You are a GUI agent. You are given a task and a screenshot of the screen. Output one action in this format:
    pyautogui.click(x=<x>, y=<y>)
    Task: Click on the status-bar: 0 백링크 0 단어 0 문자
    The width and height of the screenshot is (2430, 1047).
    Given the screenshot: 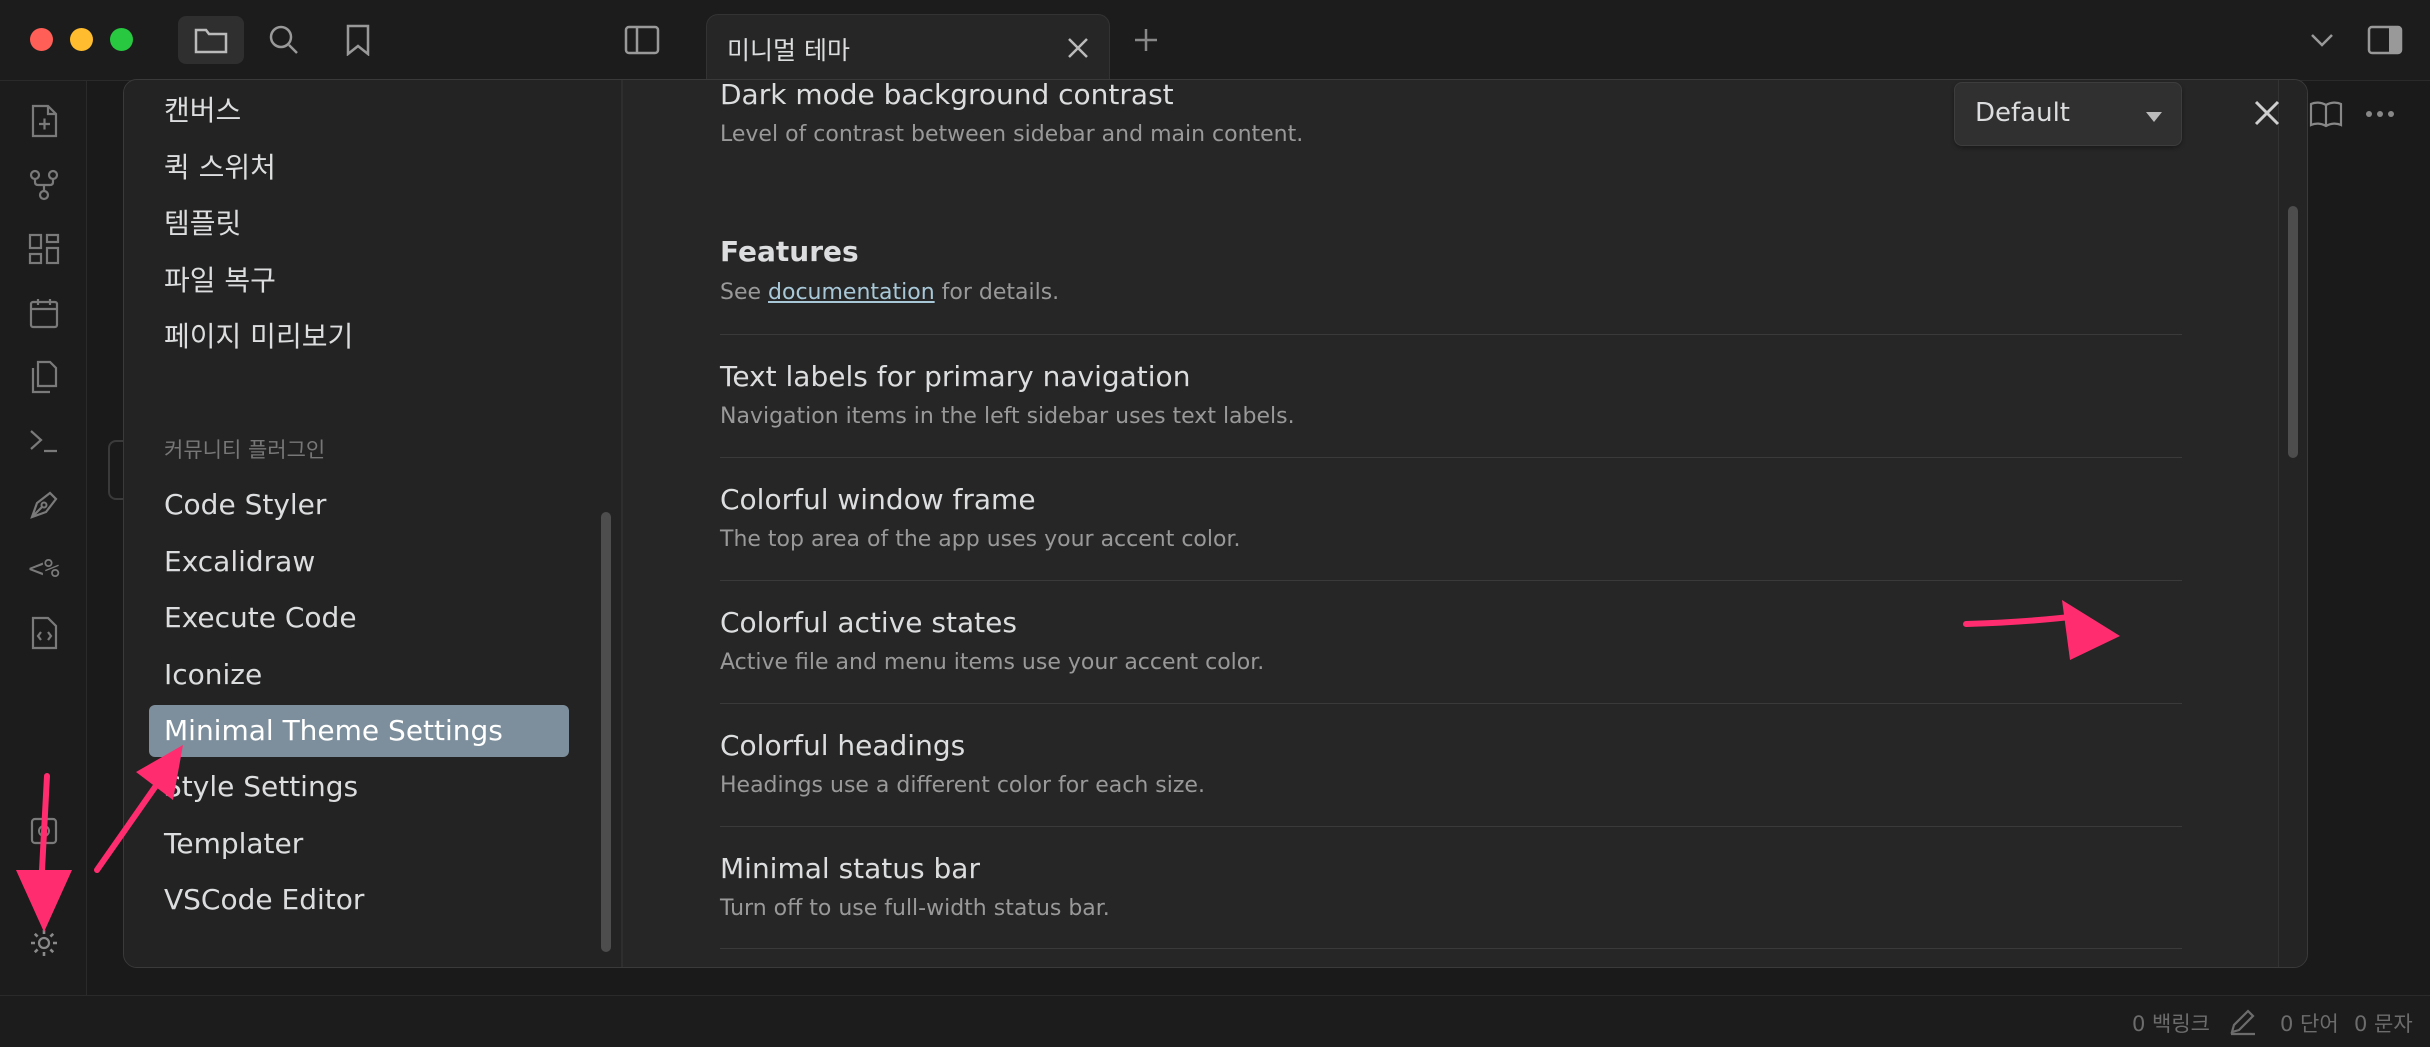 What is the action you would take?
    pyautogui.click(x=1215, y=1021)
    